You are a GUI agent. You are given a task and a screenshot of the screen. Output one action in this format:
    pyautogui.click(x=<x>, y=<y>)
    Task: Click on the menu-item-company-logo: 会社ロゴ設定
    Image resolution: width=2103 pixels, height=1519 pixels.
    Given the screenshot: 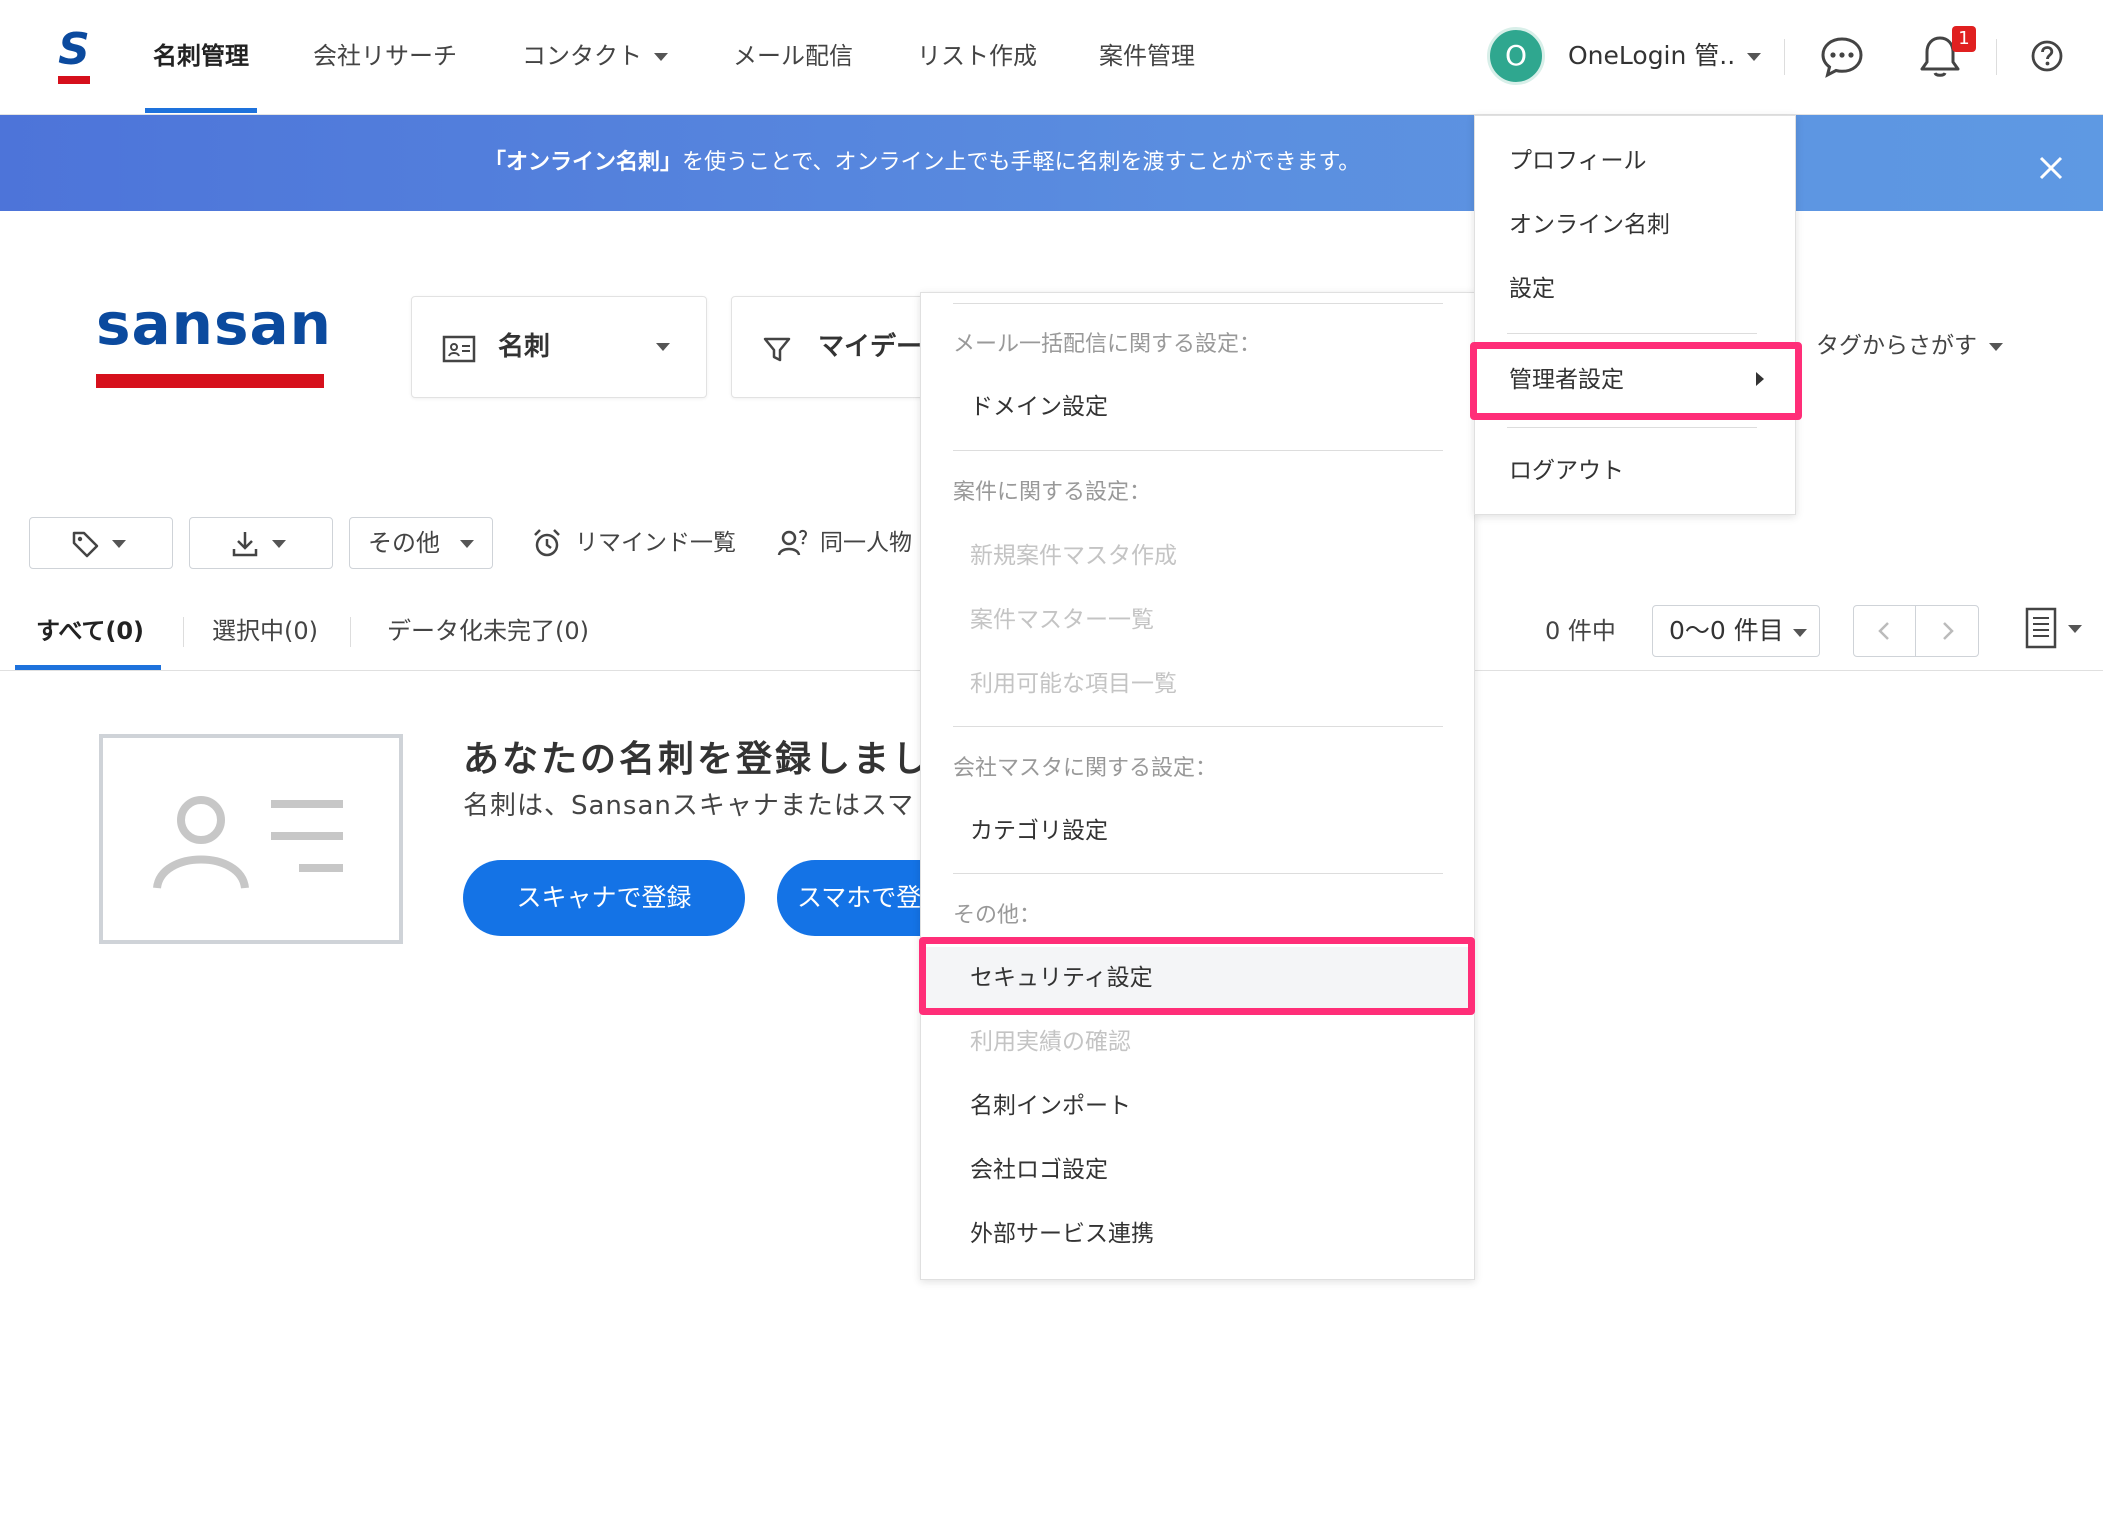 What is the action you would take?
    pyautogui.click(x=1039, y=1170)
    